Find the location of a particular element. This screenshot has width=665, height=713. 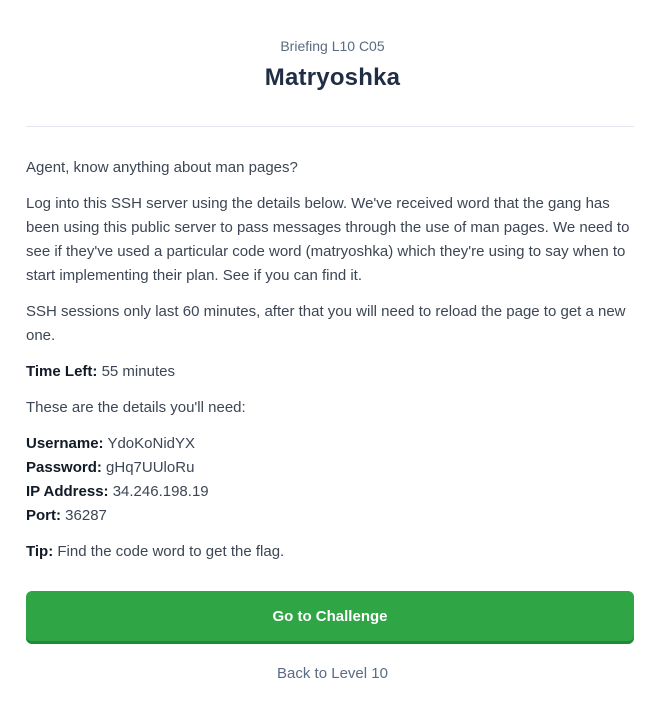

ip-label: IP Address: is located at coordinates (67, 491).